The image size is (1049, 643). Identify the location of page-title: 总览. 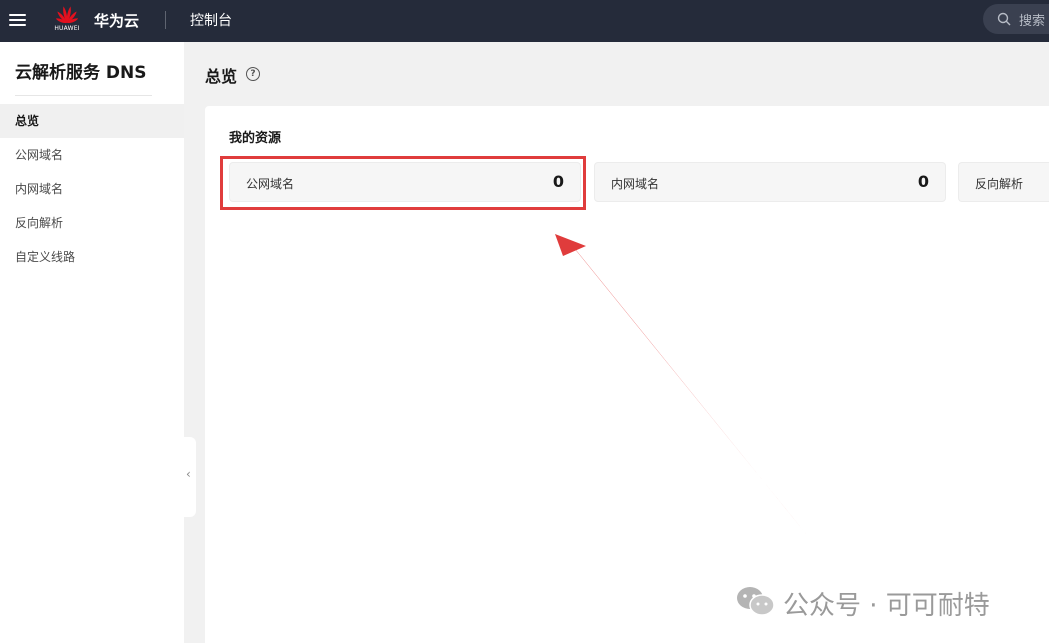
(221, 76).